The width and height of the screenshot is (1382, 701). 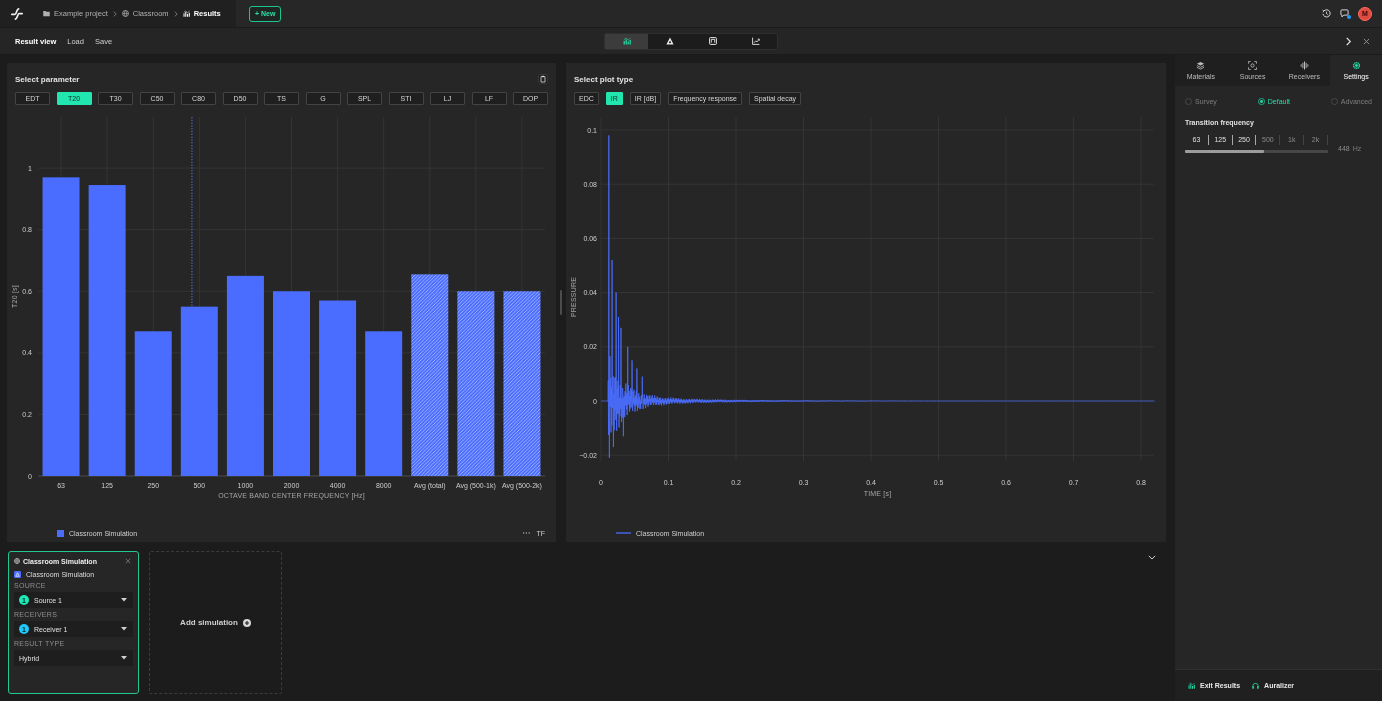 I want to click on framed-square-icon, so click(x=712, y=41).